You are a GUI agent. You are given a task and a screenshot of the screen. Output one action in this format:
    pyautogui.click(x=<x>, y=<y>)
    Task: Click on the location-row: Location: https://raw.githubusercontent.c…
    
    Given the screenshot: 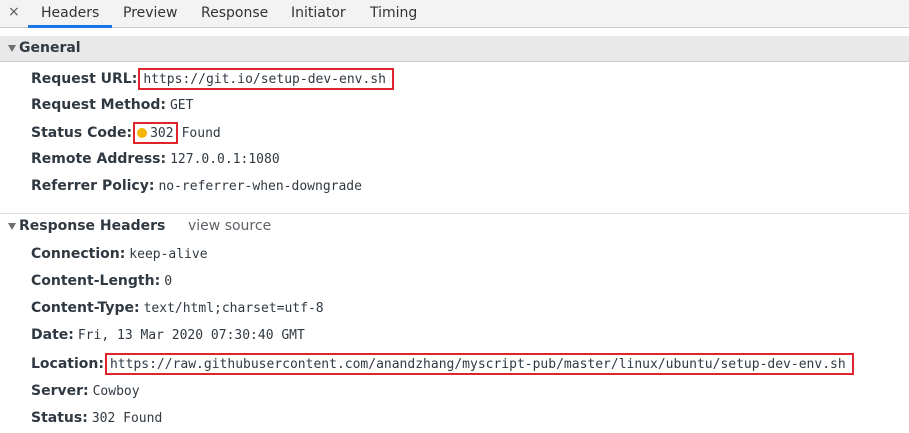 What is the action you would take?
    pyautogui.click(x=442, y=364)
    